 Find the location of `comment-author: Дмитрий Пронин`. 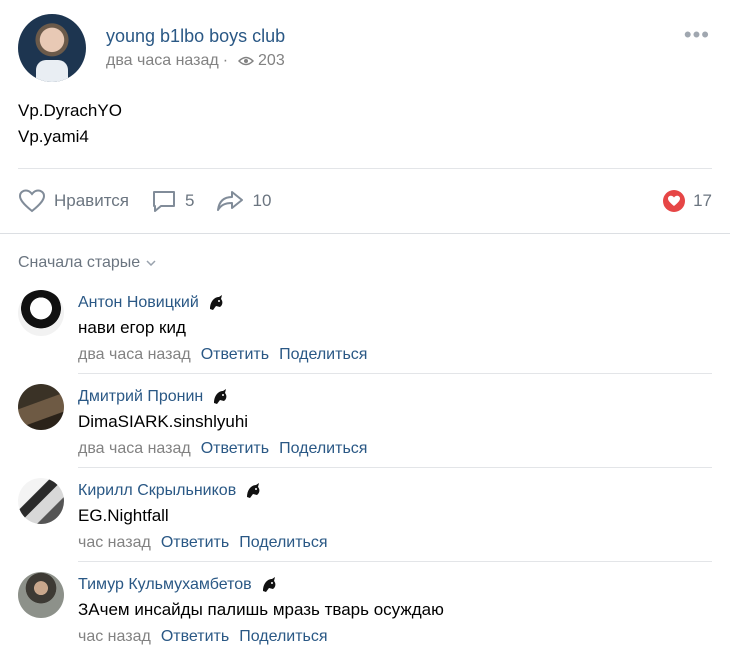

comment-author: Дмитрий Пронин is located at coordinates (153, 397).